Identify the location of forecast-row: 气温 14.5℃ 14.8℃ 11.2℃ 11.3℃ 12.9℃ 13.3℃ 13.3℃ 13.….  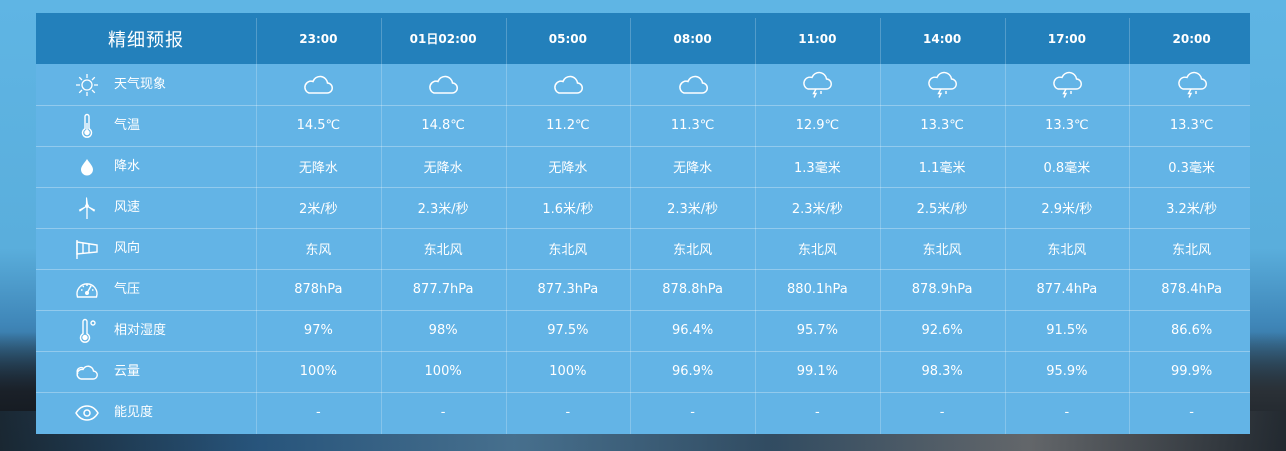
(643, 125).